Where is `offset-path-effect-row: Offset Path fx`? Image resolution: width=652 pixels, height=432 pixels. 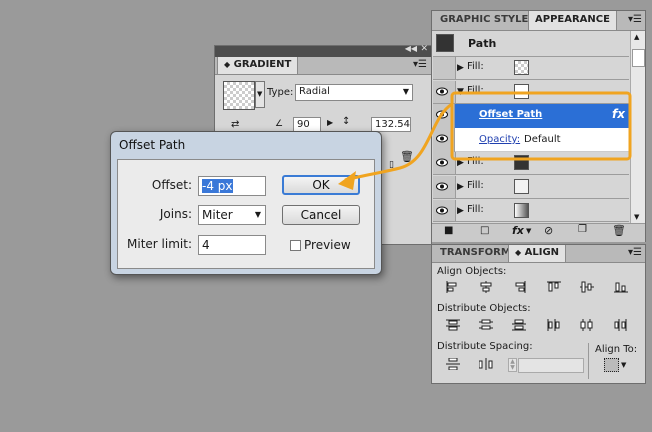
offset-path-effect-row: Offset Path fx is located at coordinates (542, 116).